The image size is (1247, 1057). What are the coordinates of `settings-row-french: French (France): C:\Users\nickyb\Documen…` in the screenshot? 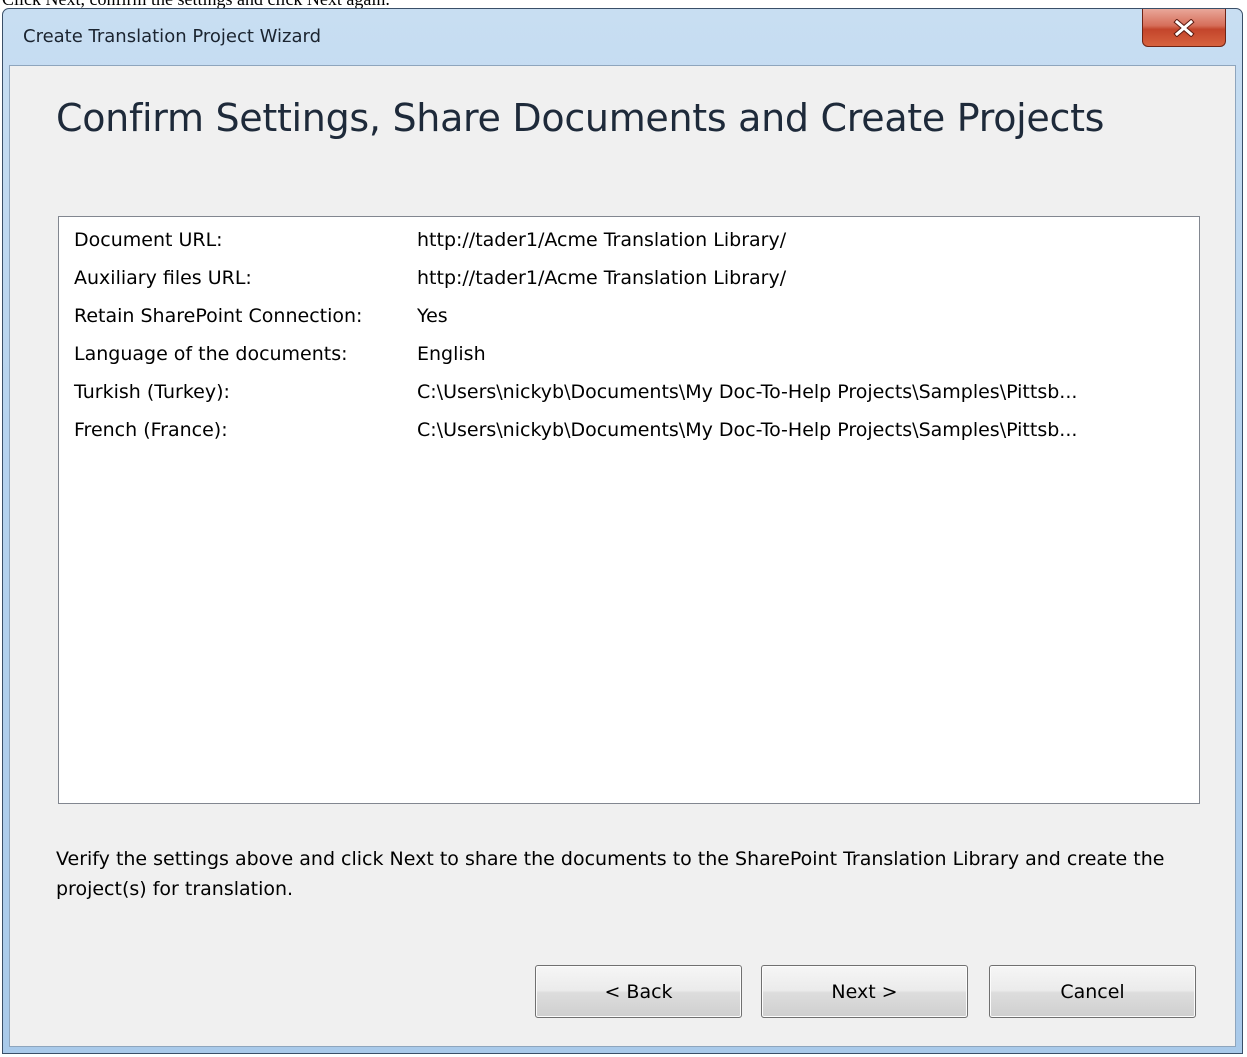 It's located at (629, 430).